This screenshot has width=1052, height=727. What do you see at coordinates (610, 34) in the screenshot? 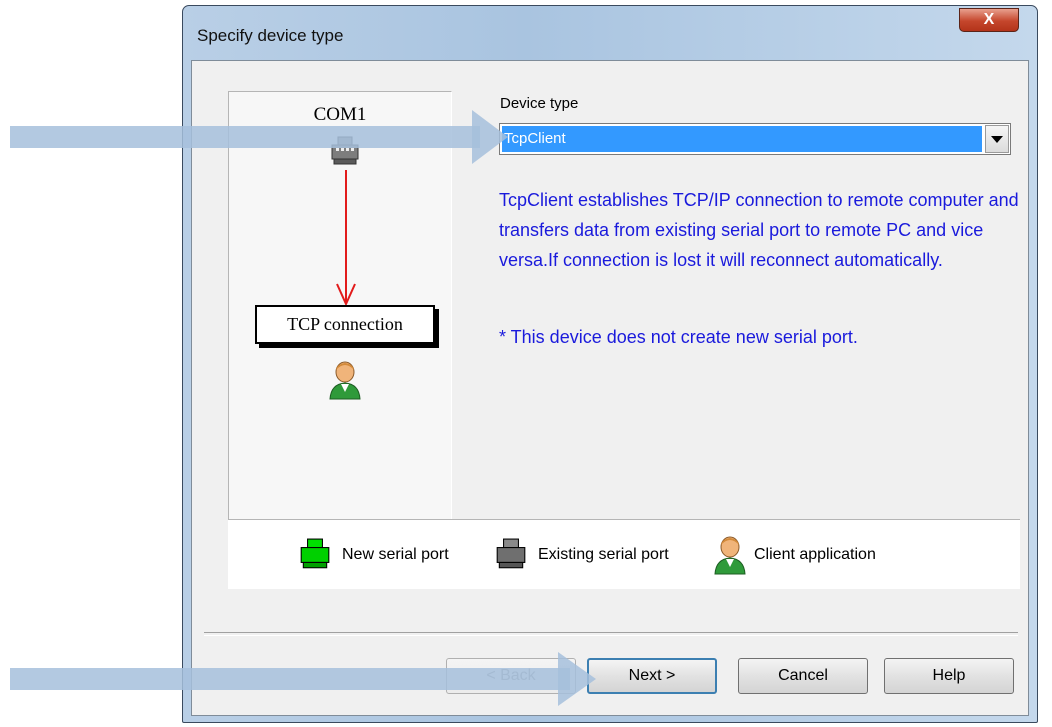
I see `title-bar: Specify device type X` at bounding box center [610, 34].